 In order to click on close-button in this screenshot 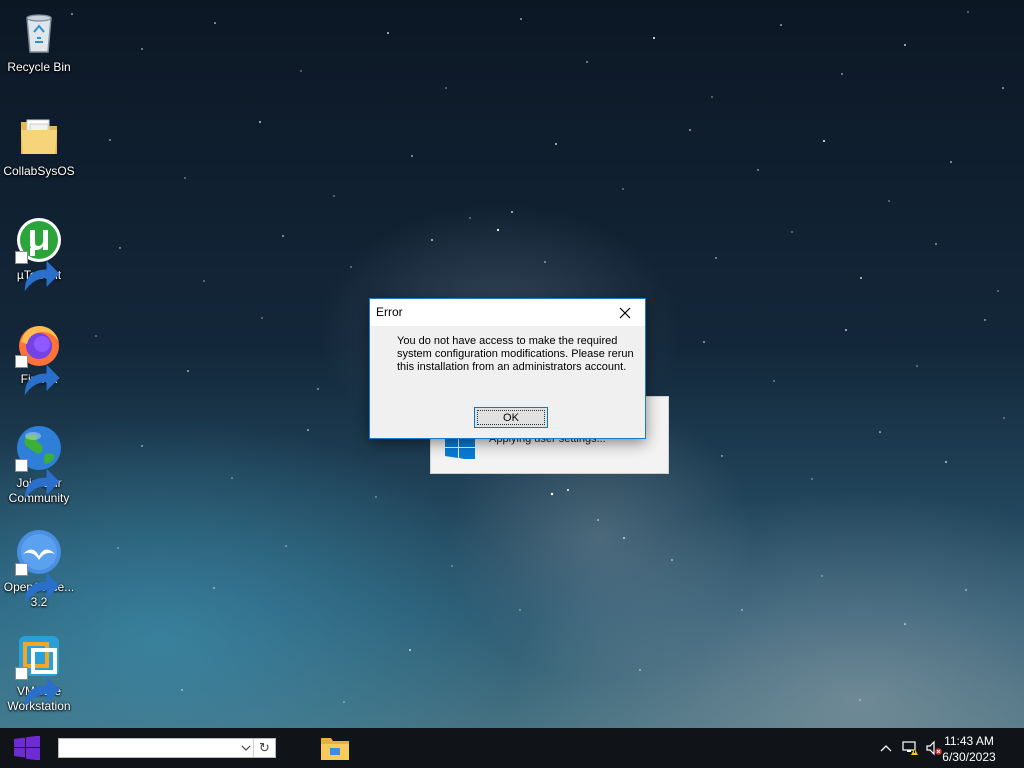, I will do `click(625, 312)`.